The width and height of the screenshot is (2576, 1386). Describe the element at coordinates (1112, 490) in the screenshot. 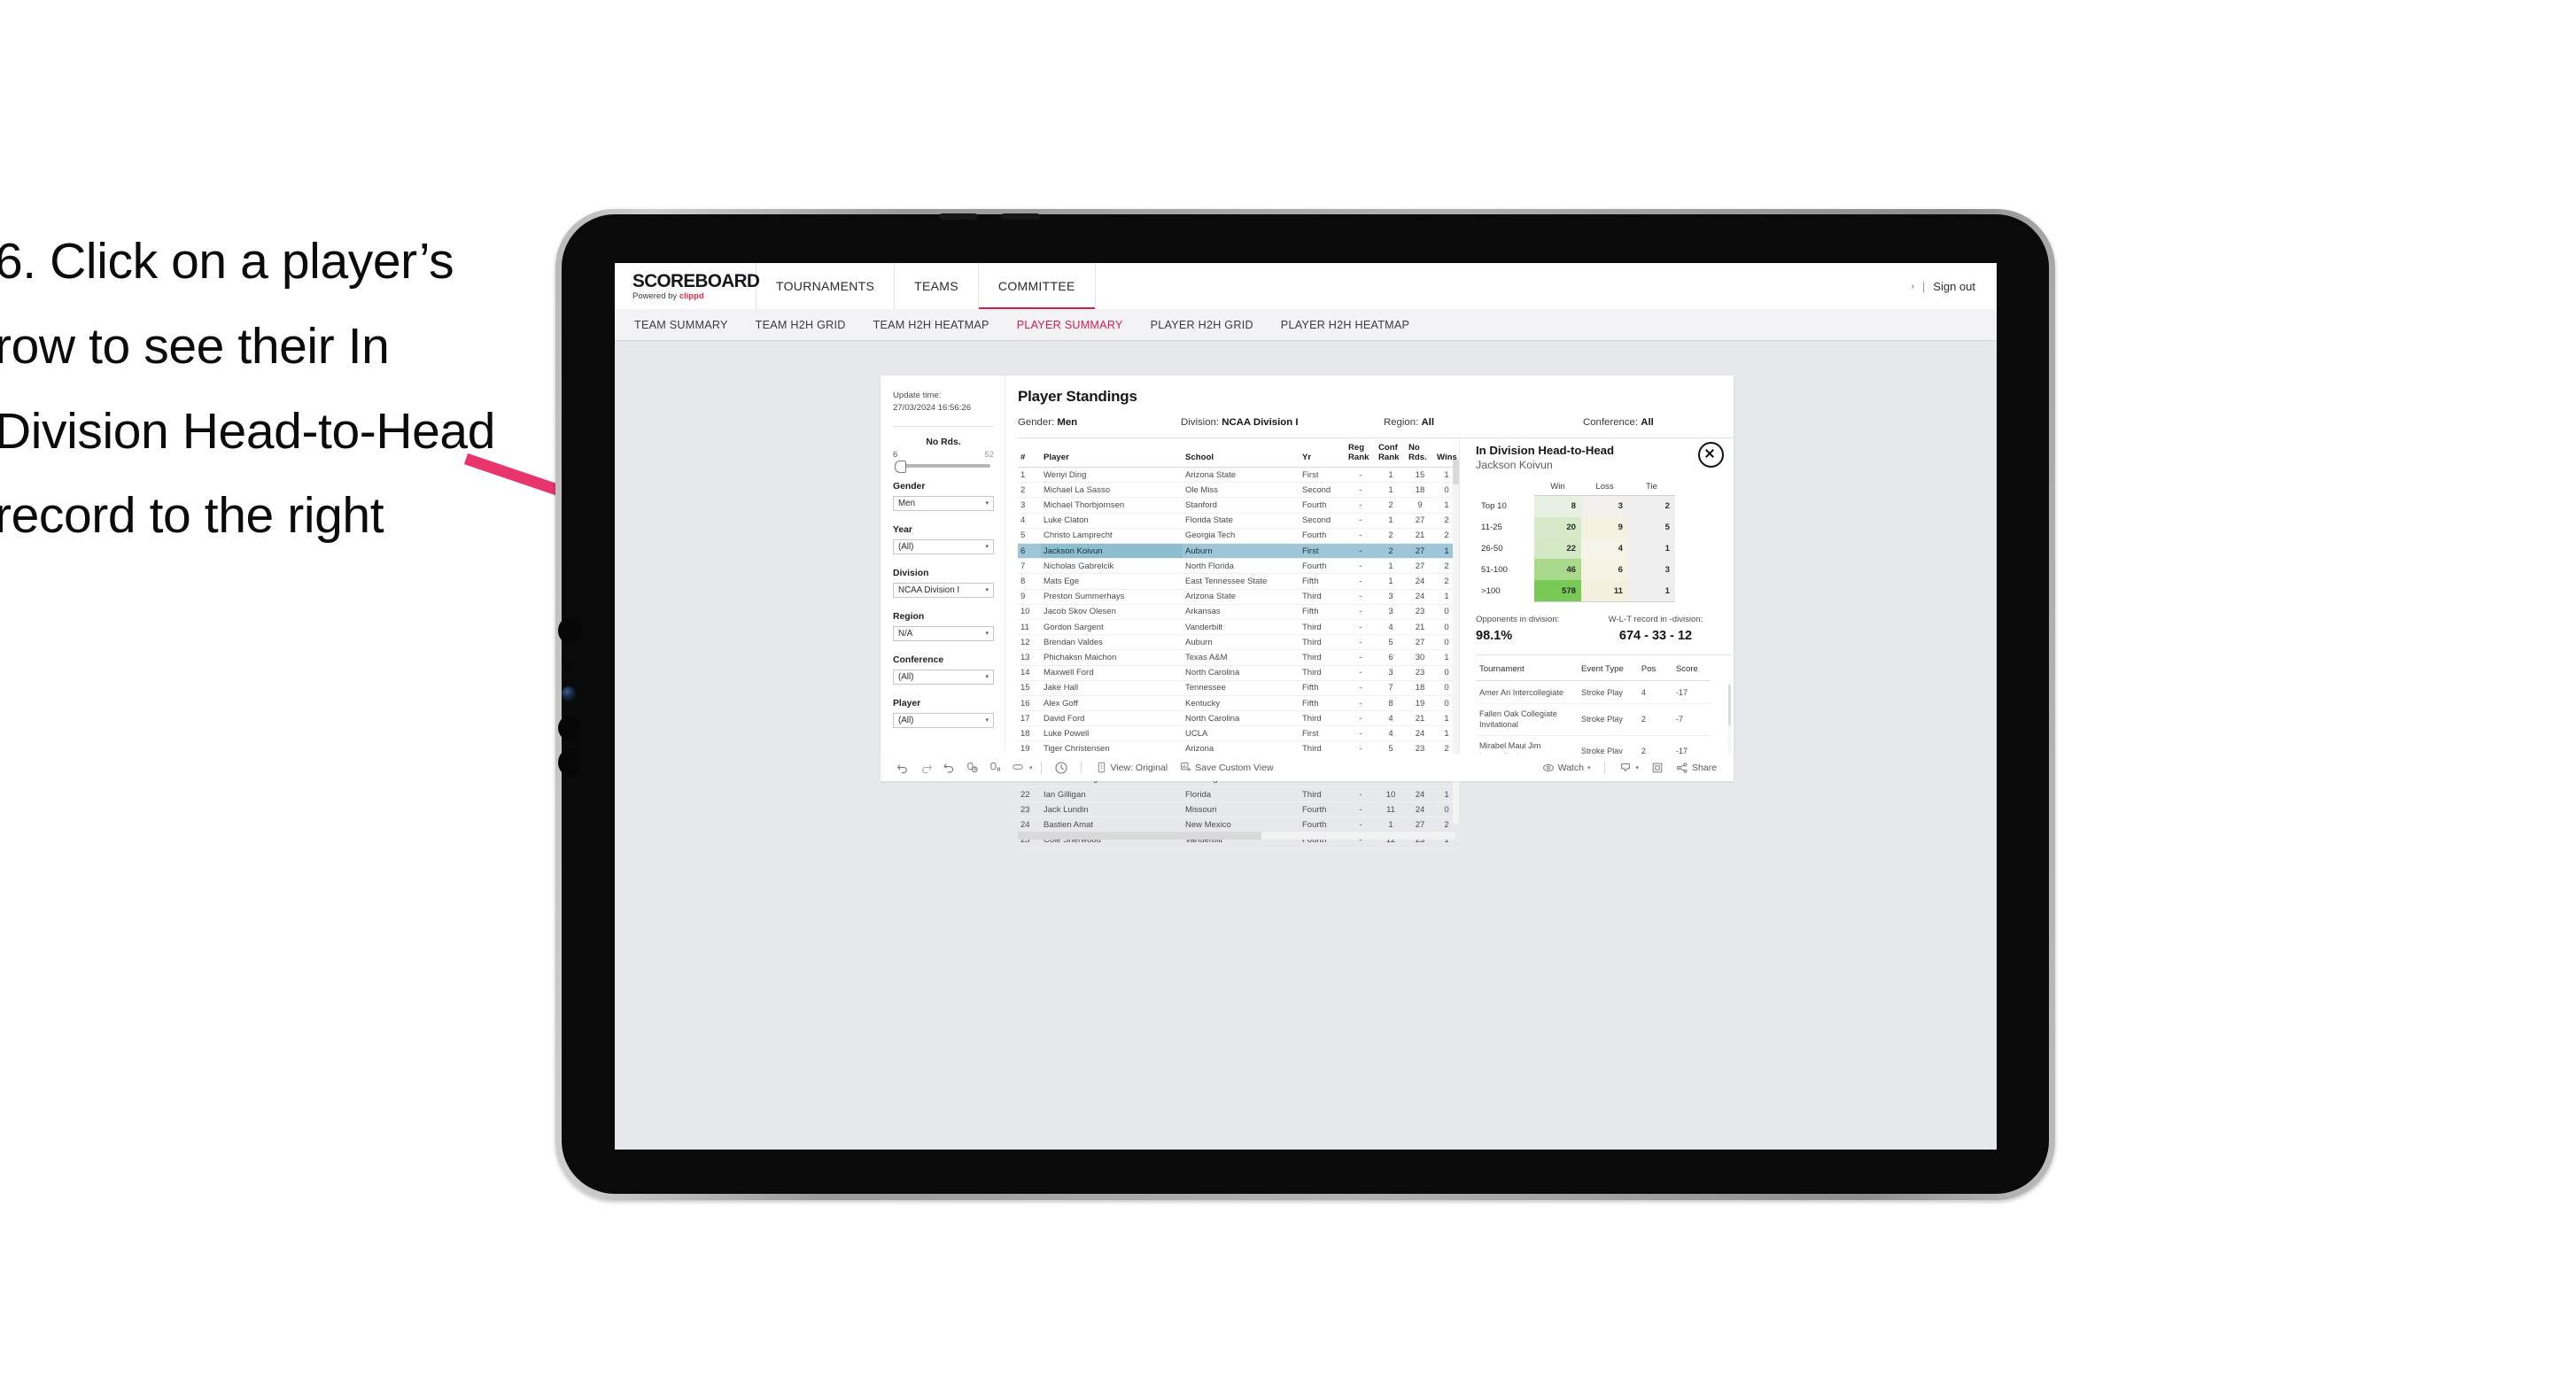

I see `player-name-cell: Michael La Sasso` at that location.